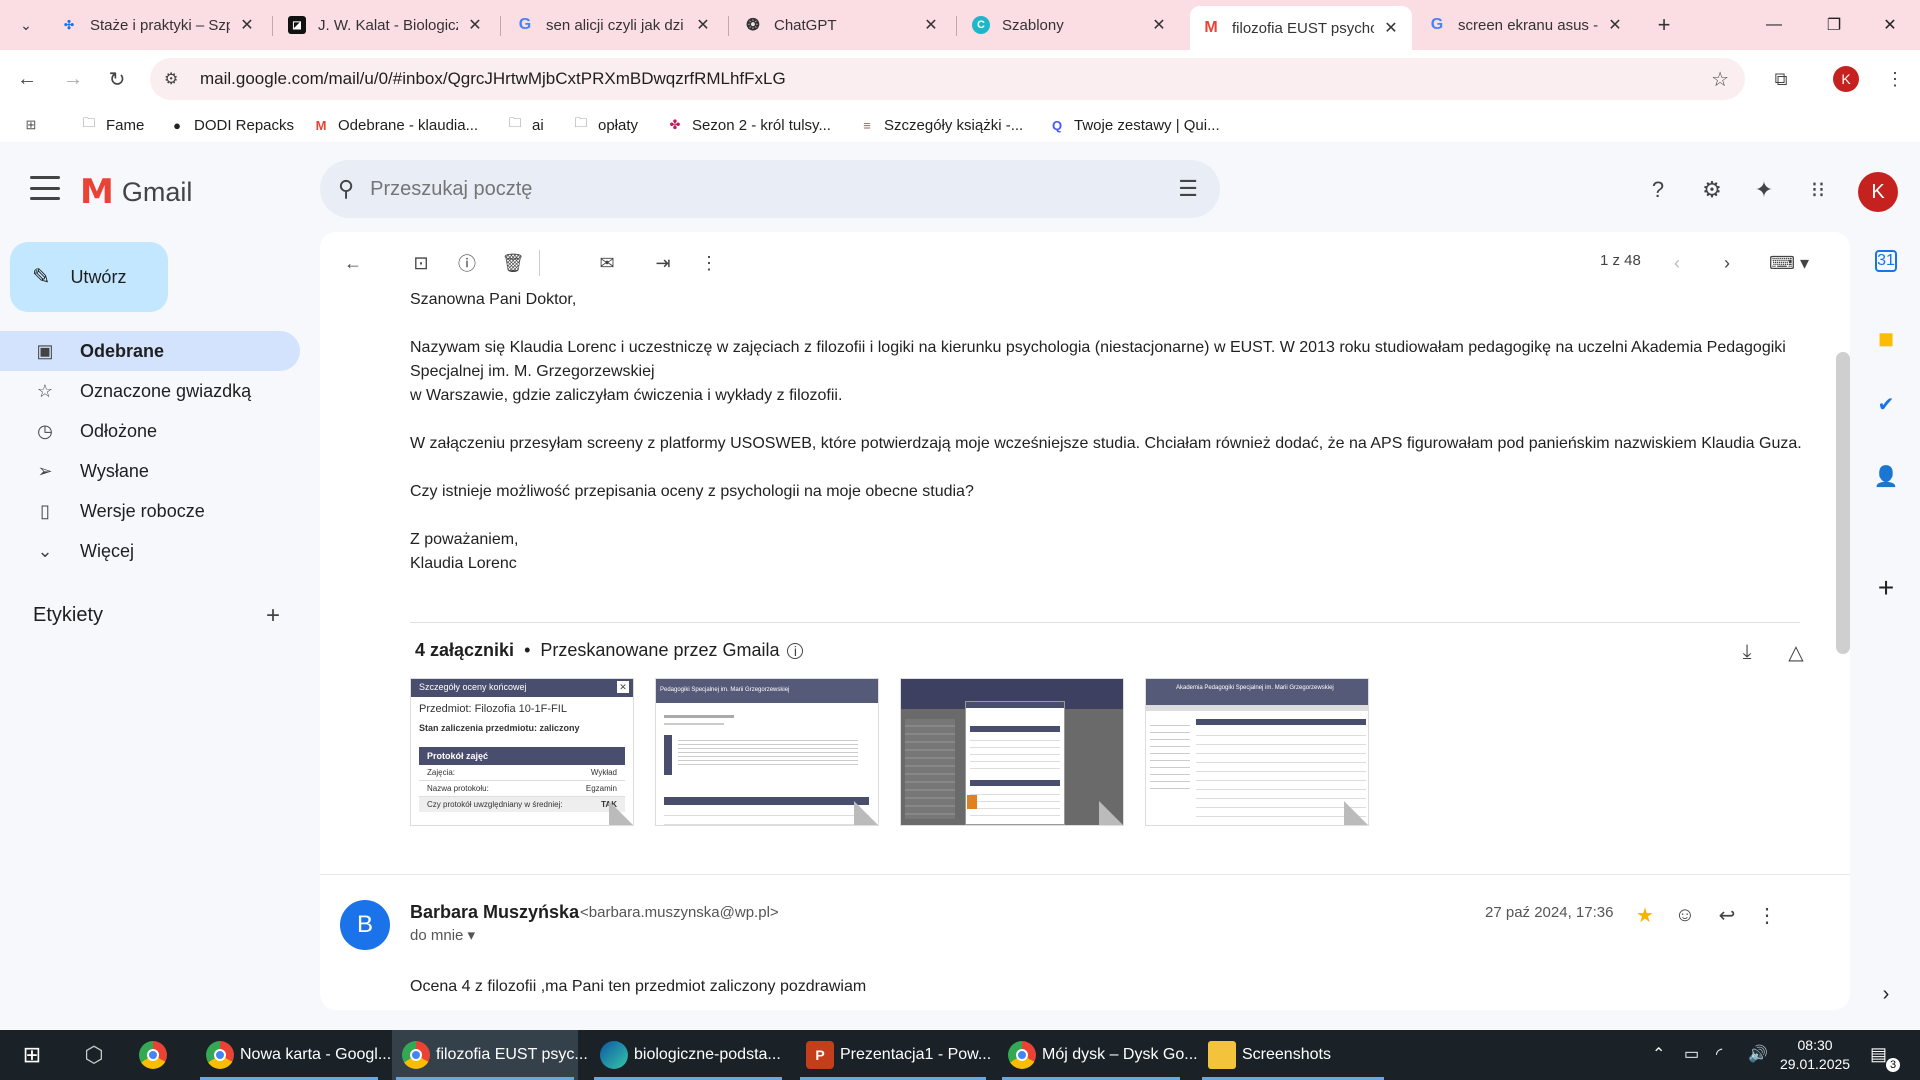  Describe the element at coordinates (89, 277) in the screenshot. I see `compose-button: ✎ Utwórz` at that location.